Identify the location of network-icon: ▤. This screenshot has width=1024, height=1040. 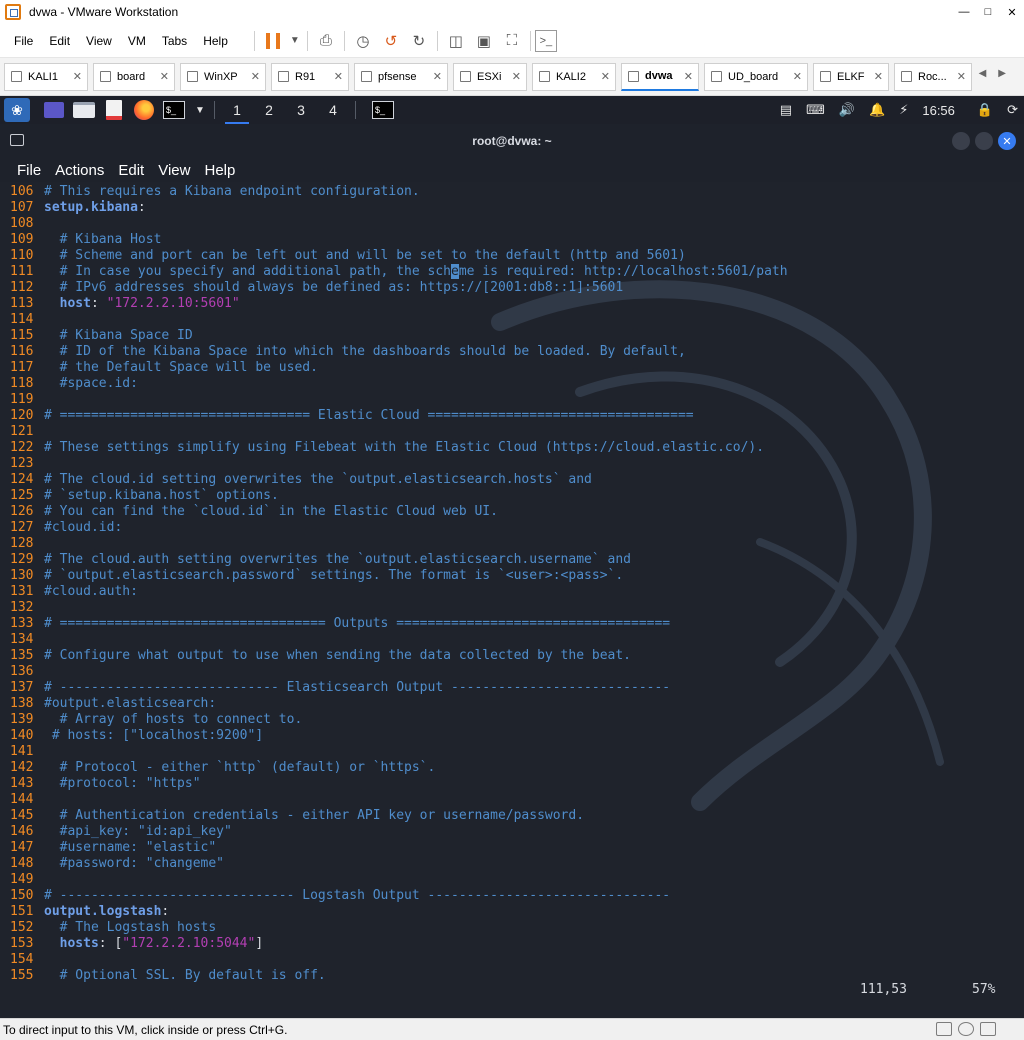
(786, 110).